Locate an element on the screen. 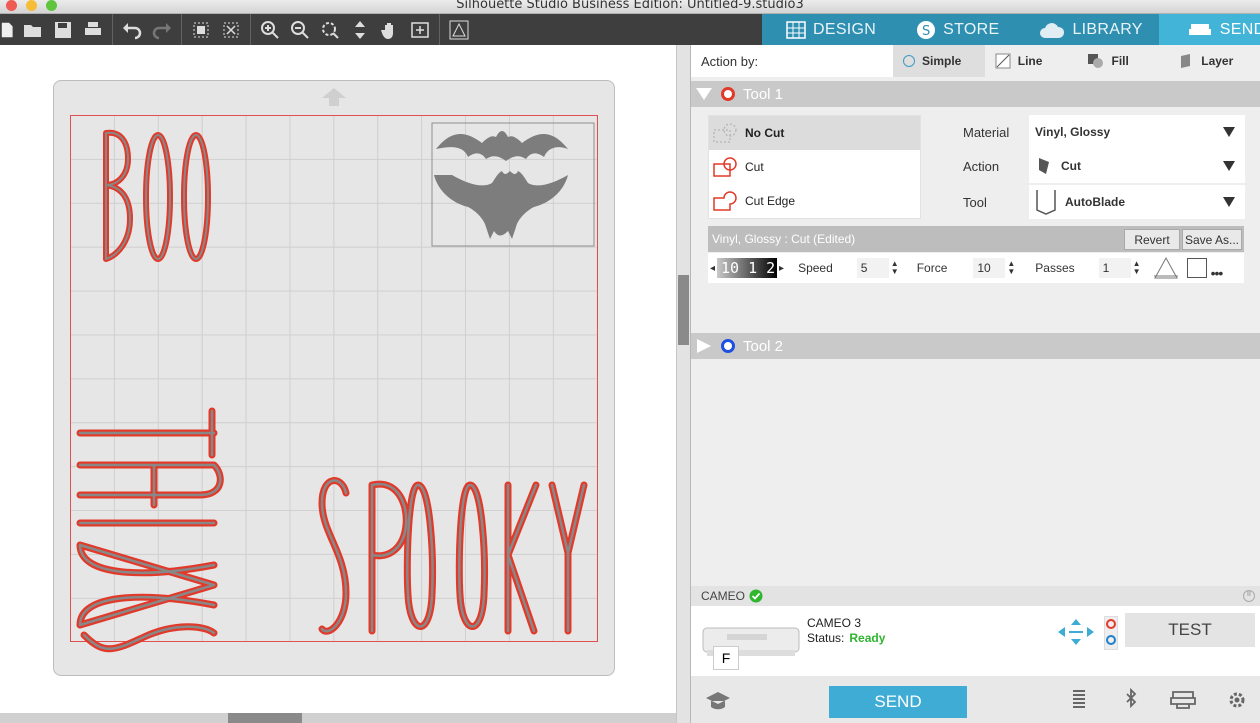 This screenshot has width=1260, height=723. horizontal-scroll-thumb is located at coordinates (265, 718).